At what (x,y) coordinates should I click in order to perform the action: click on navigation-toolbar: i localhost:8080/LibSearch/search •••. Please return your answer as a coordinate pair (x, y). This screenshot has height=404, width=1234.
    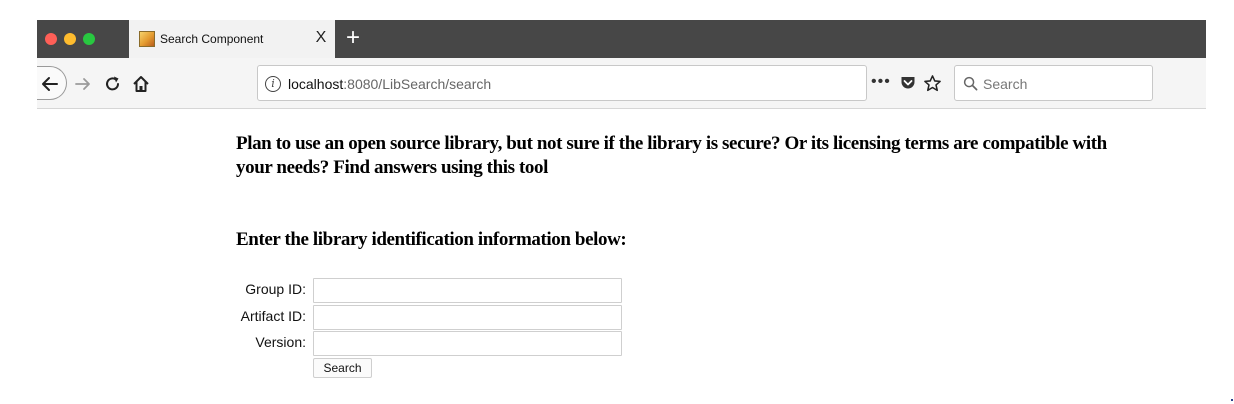
    Looking at the image, I should click on (621, 83).